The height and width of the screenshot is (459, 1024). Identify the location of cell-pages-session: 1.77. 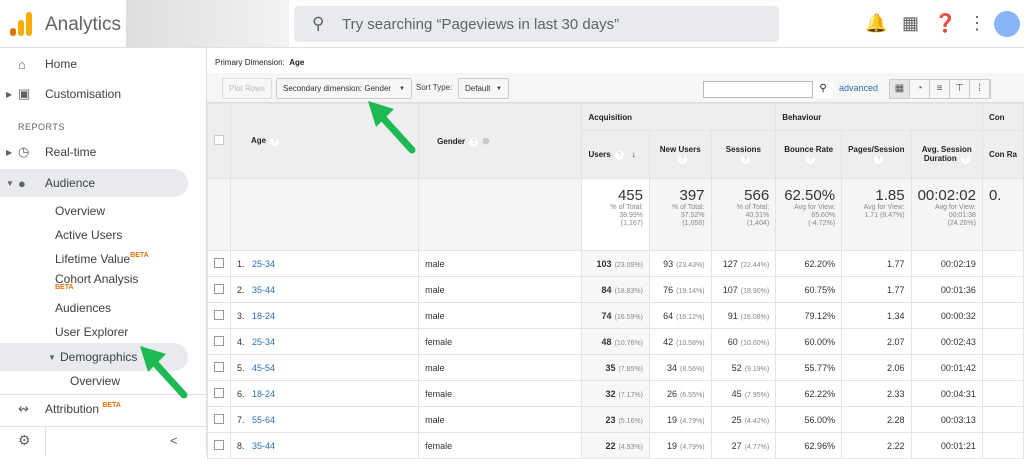
(876, 263).